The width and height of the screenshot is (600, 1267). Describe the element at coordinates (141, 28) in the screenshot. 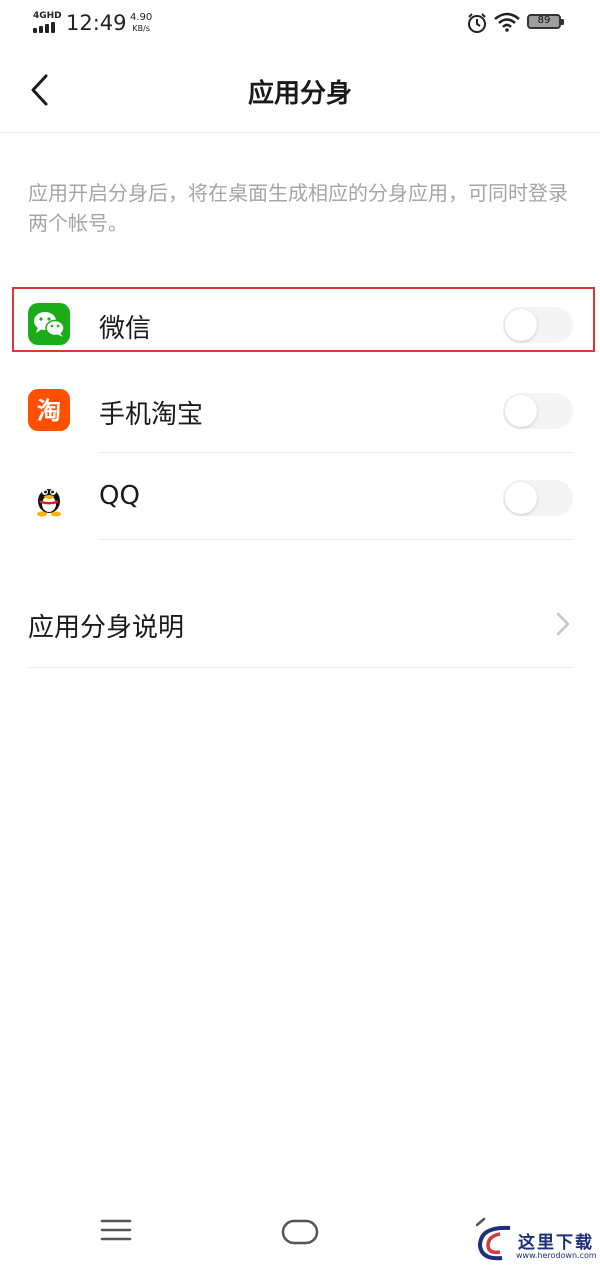

I see `speed-unit: KB/s` at that location.